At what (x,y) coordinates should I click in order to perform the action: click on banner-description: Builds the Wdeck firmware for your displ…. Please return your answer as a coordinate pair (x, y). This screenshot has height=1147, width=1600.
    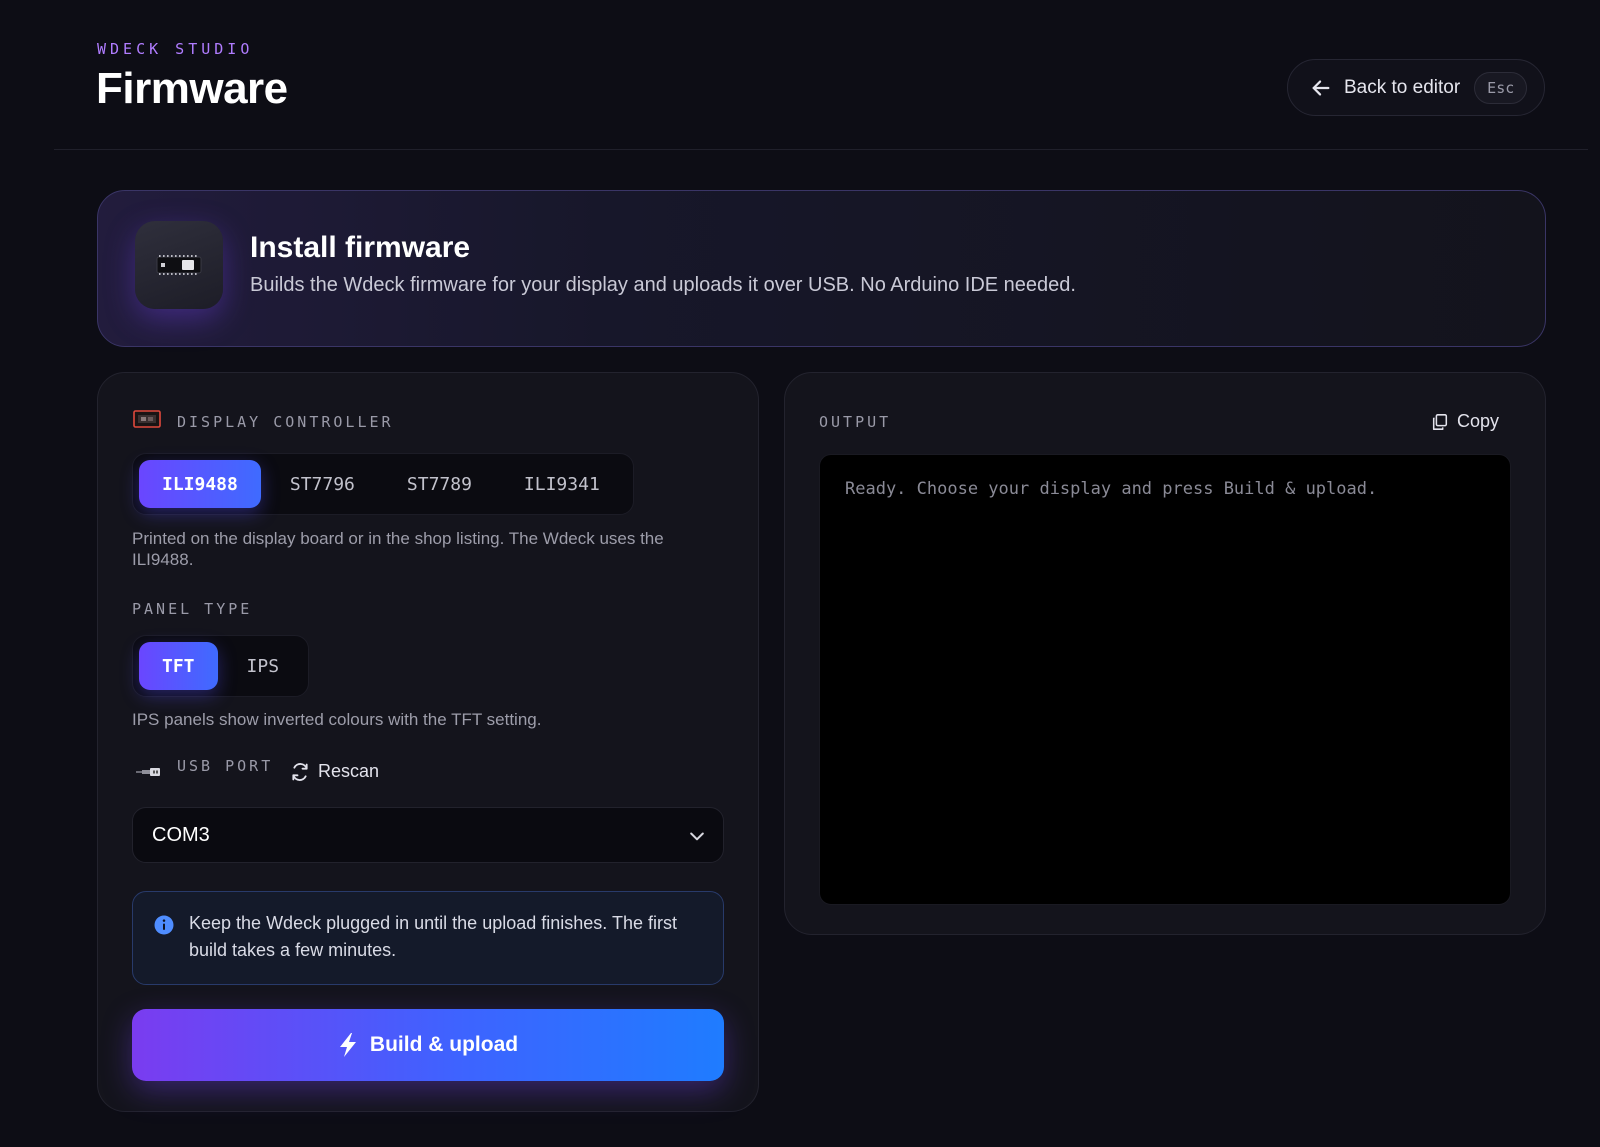
    Looking at the image, I should click on (663, 285).